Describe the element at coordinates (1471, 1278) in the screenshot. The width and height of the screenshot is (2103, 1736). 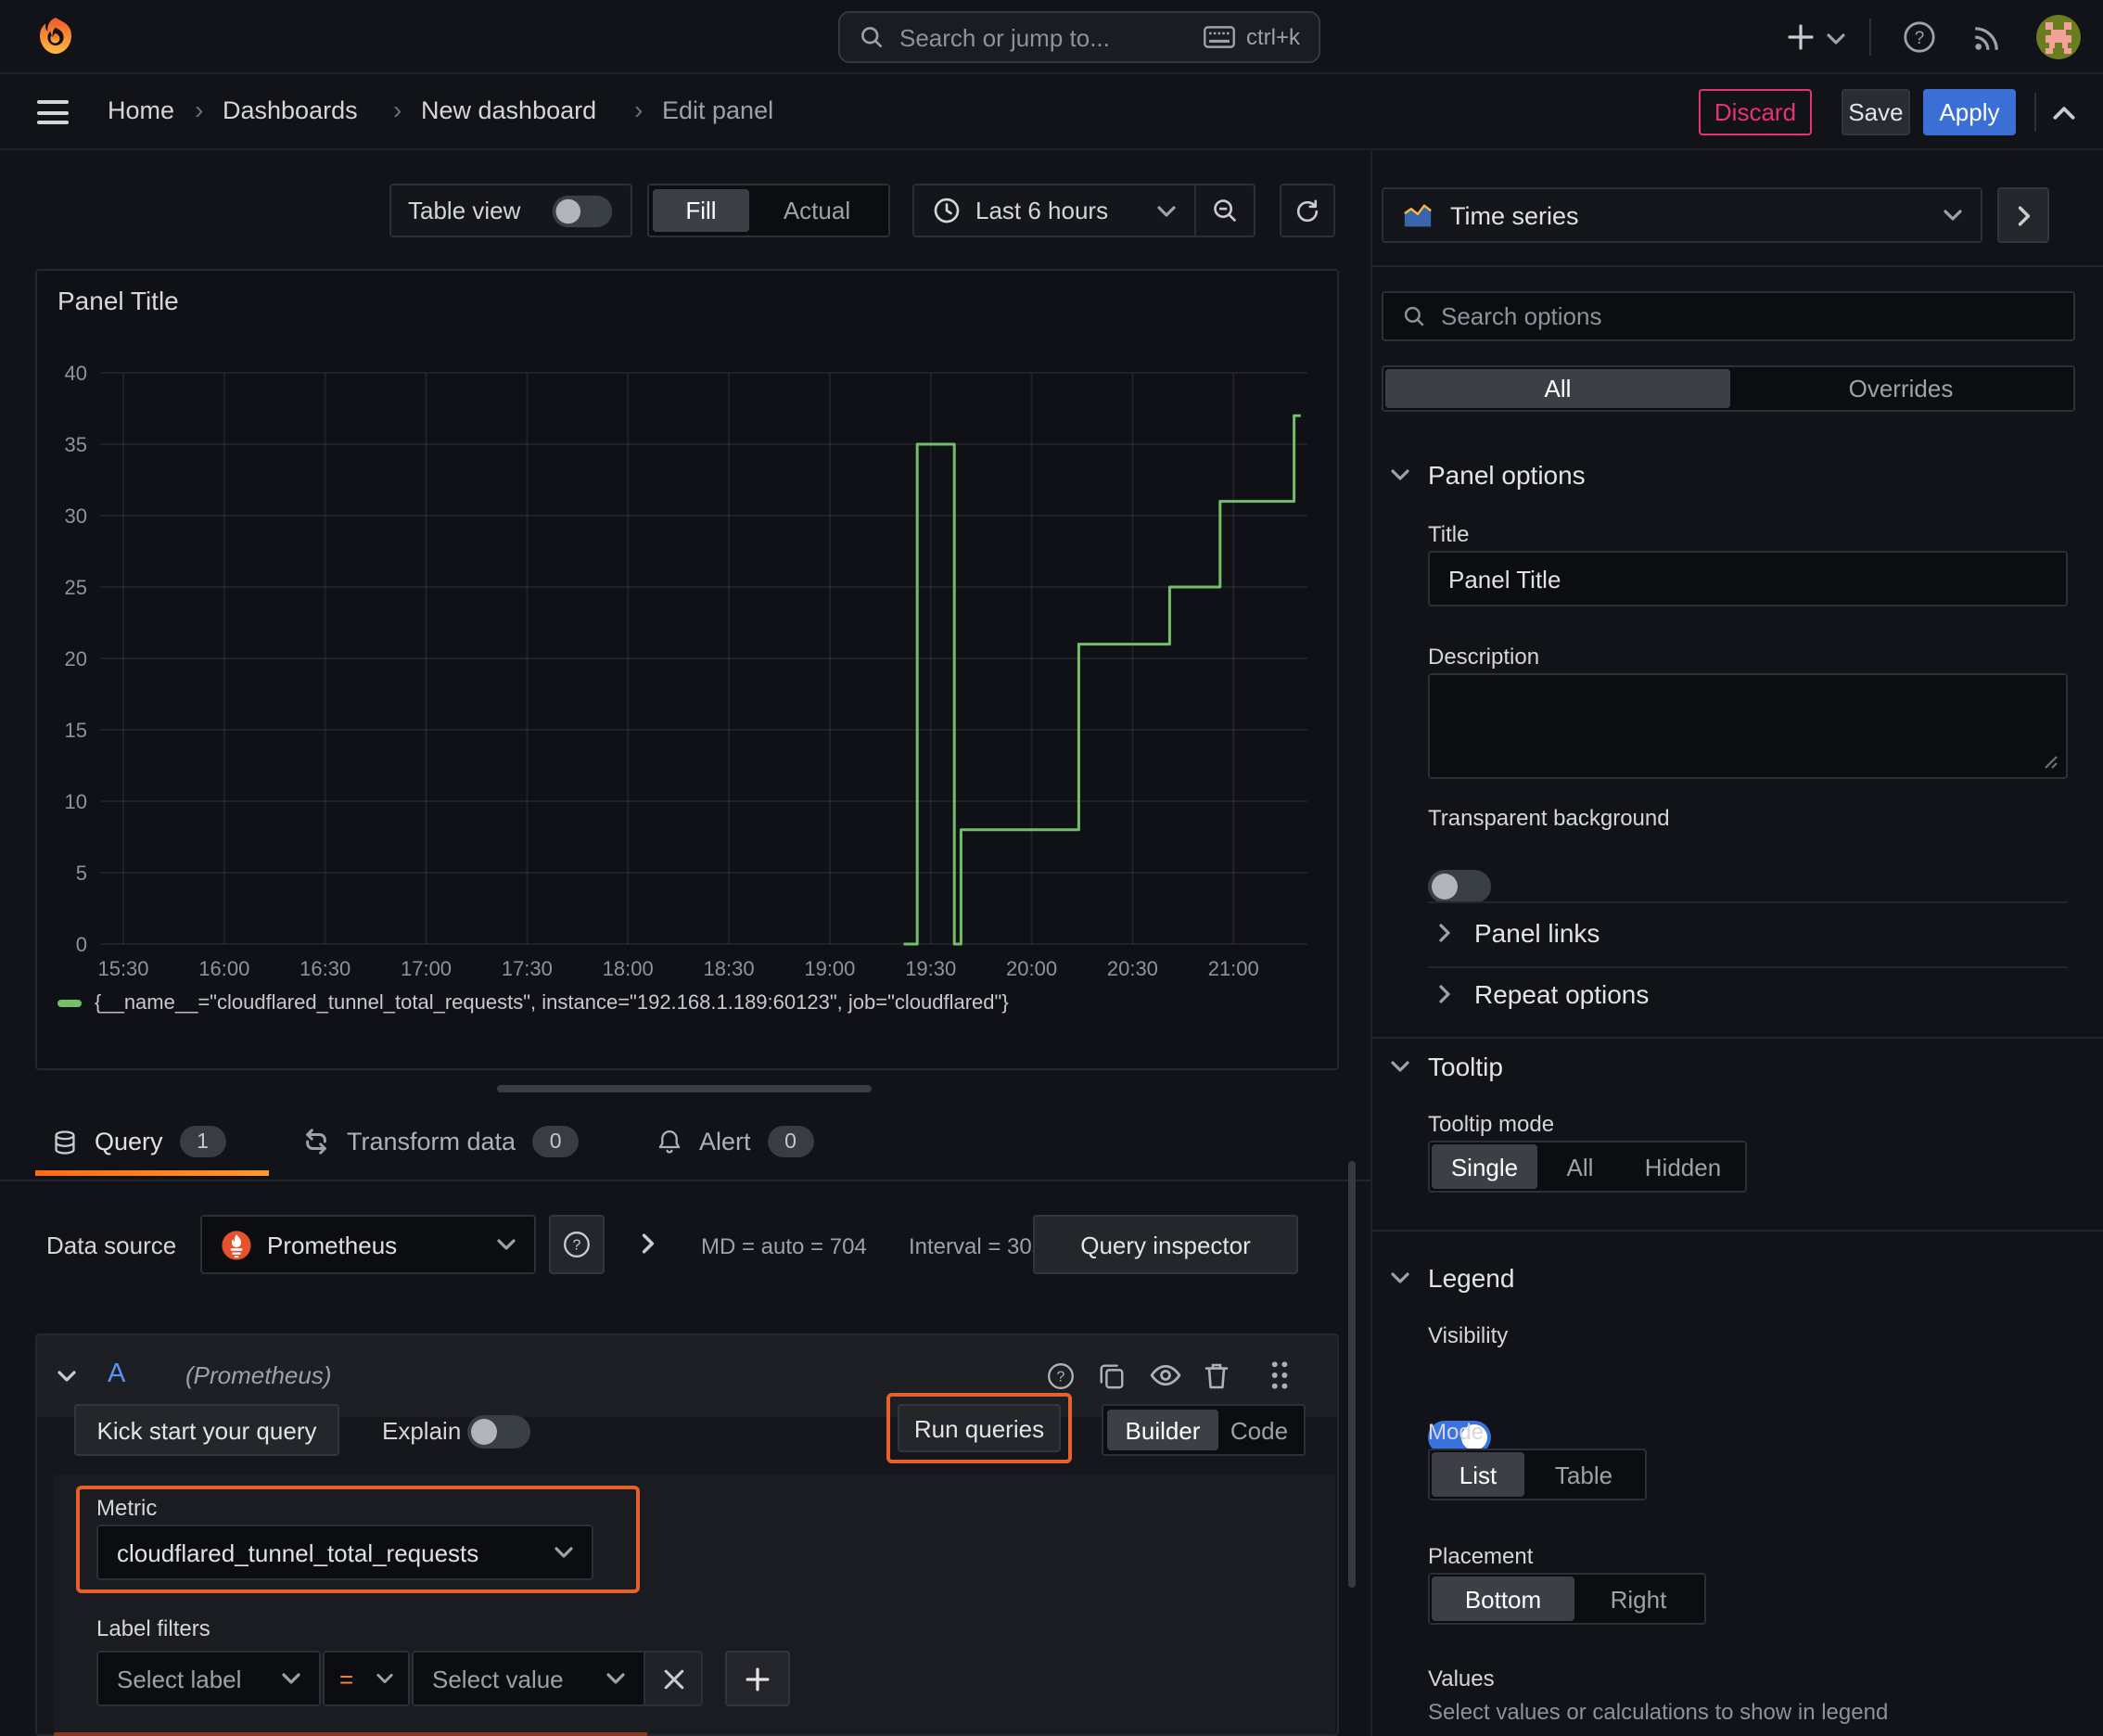
I see `legend-section-label: Legend` at that location.